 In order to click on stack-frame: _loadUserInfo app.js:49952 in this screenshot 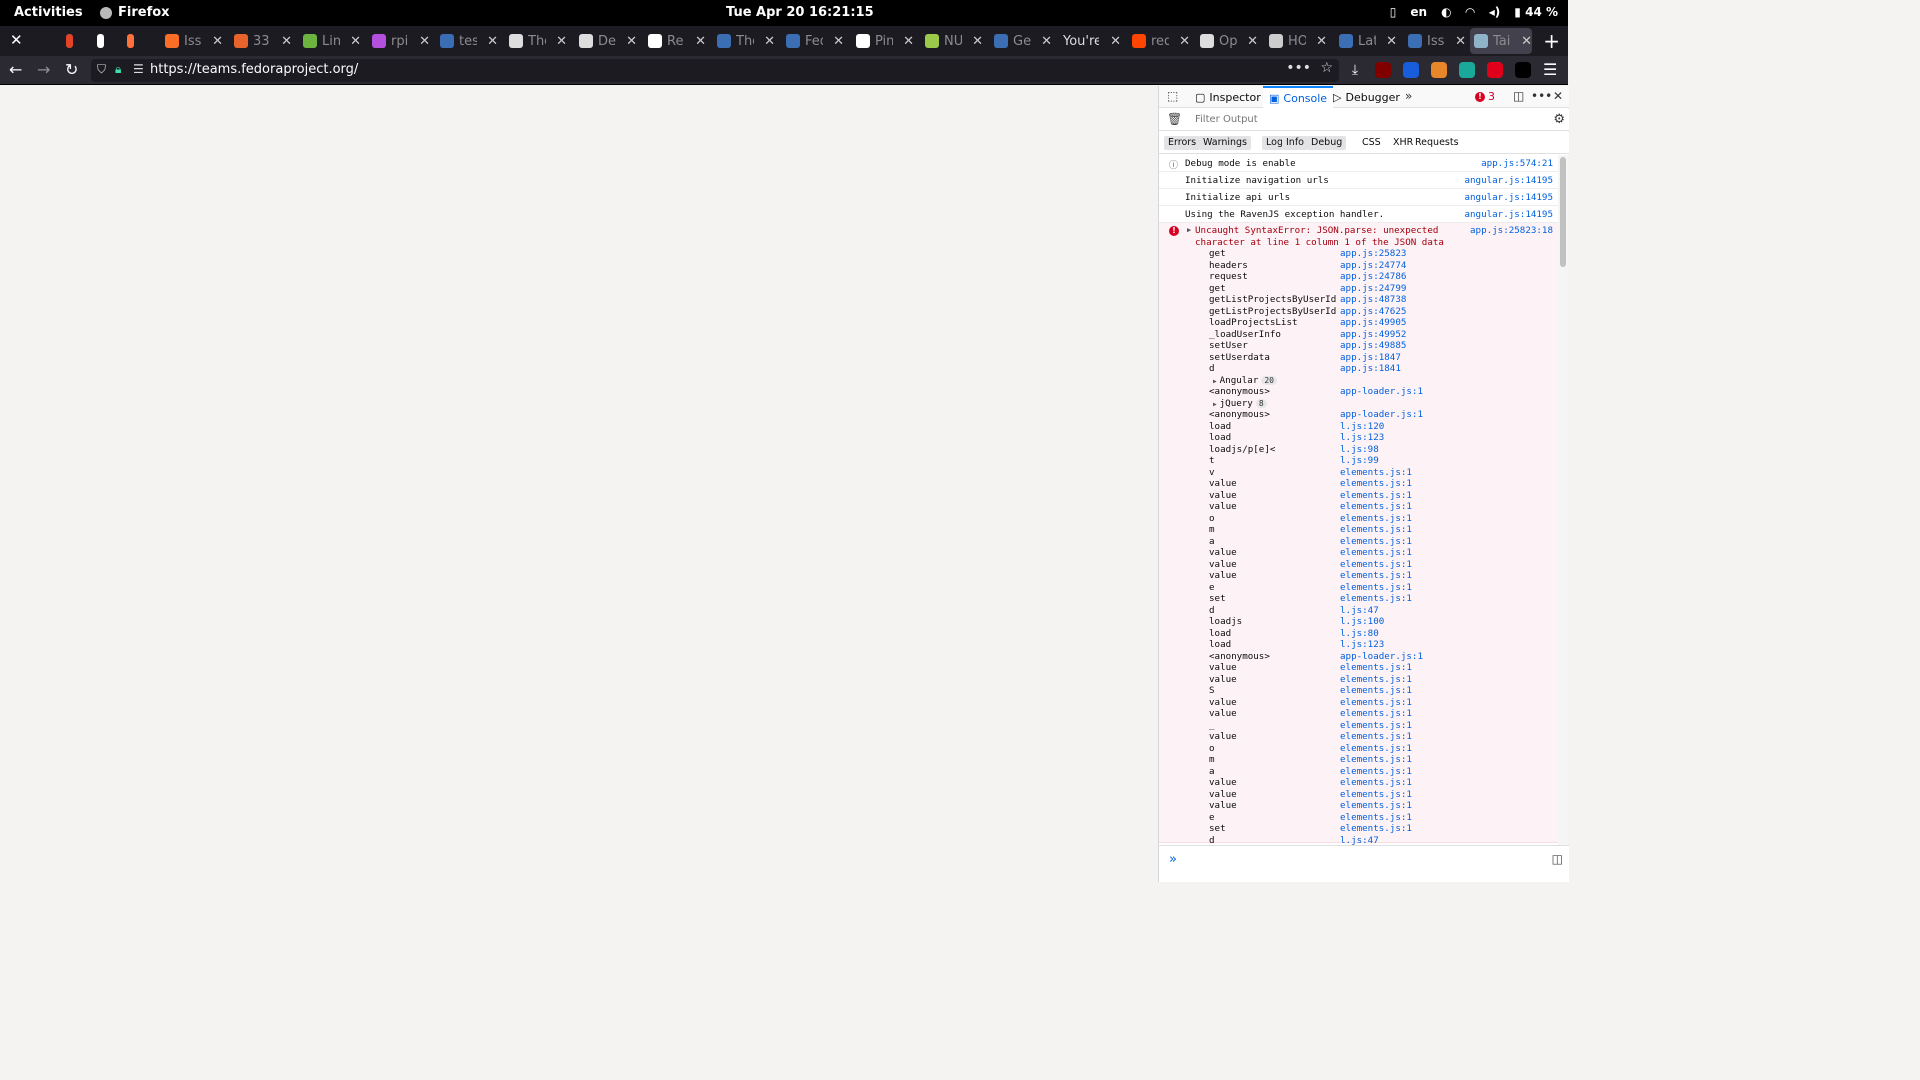, I will do `click(1379, 335)`.